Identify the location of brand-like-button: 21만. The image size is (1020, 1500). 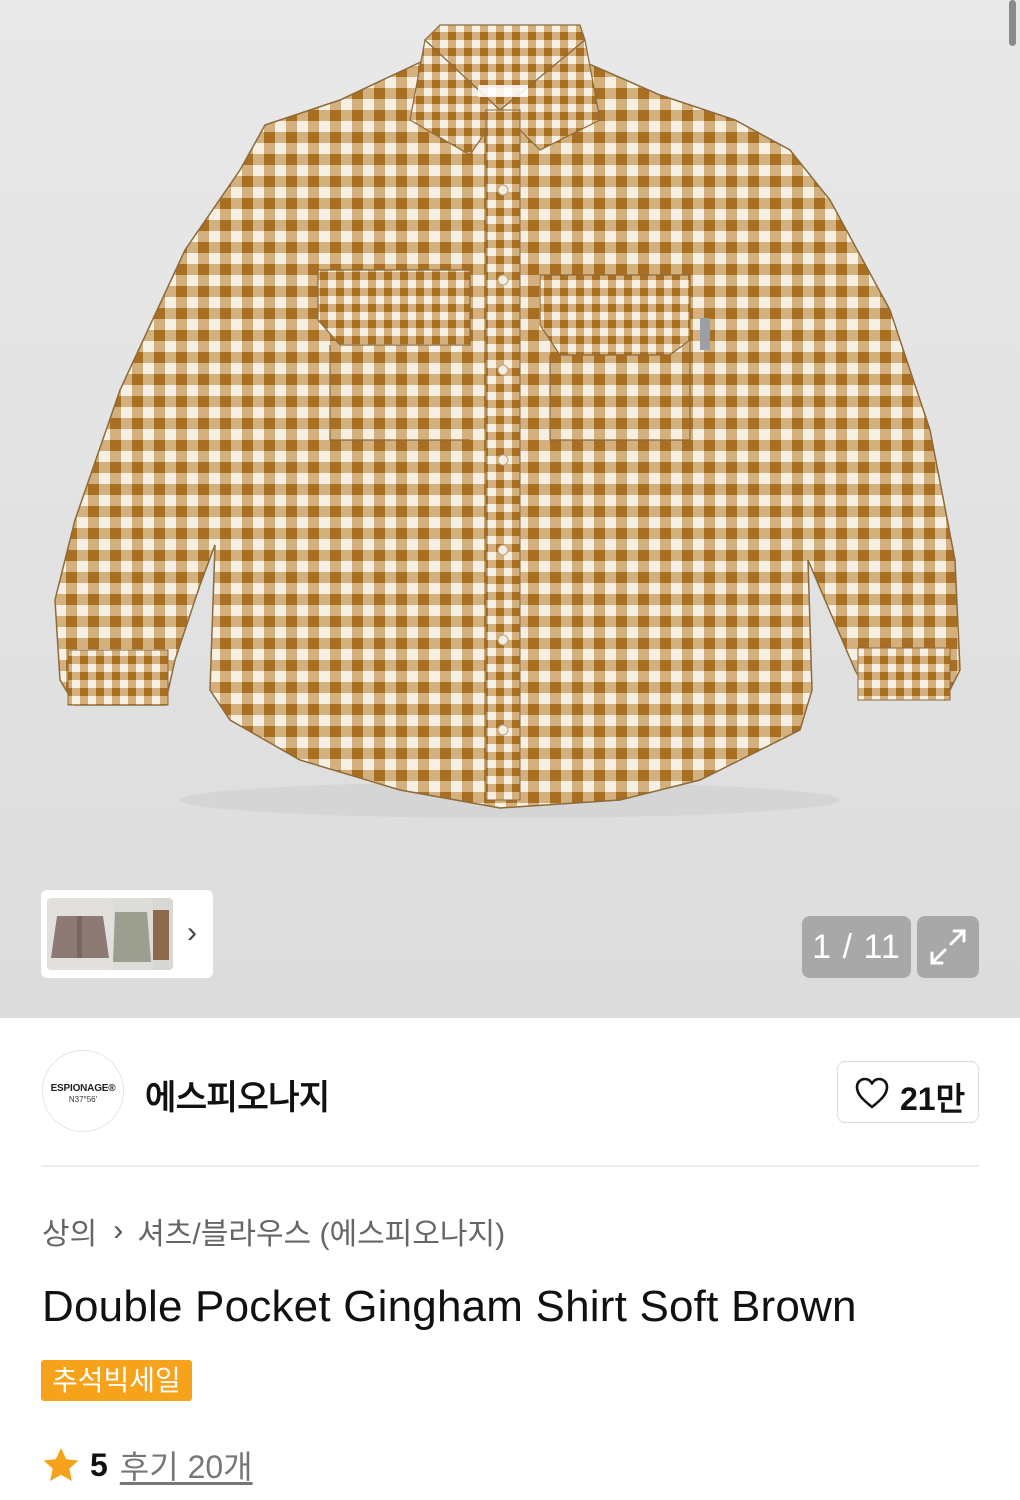
(908, 1092).